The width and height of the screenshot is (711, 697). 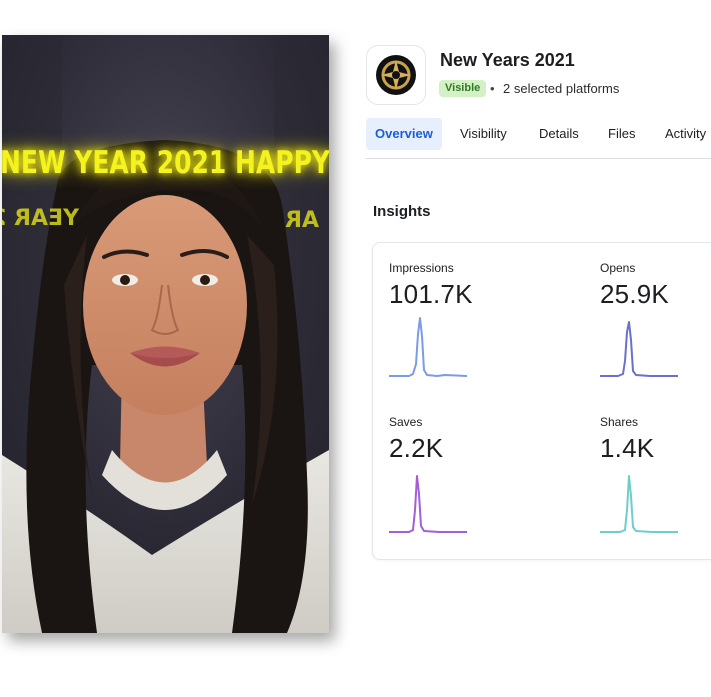 What do you see at coordinates (483, 134) in the screenshot?
I see `tab-visibility: Visibility` at bounding box center [483, 134].